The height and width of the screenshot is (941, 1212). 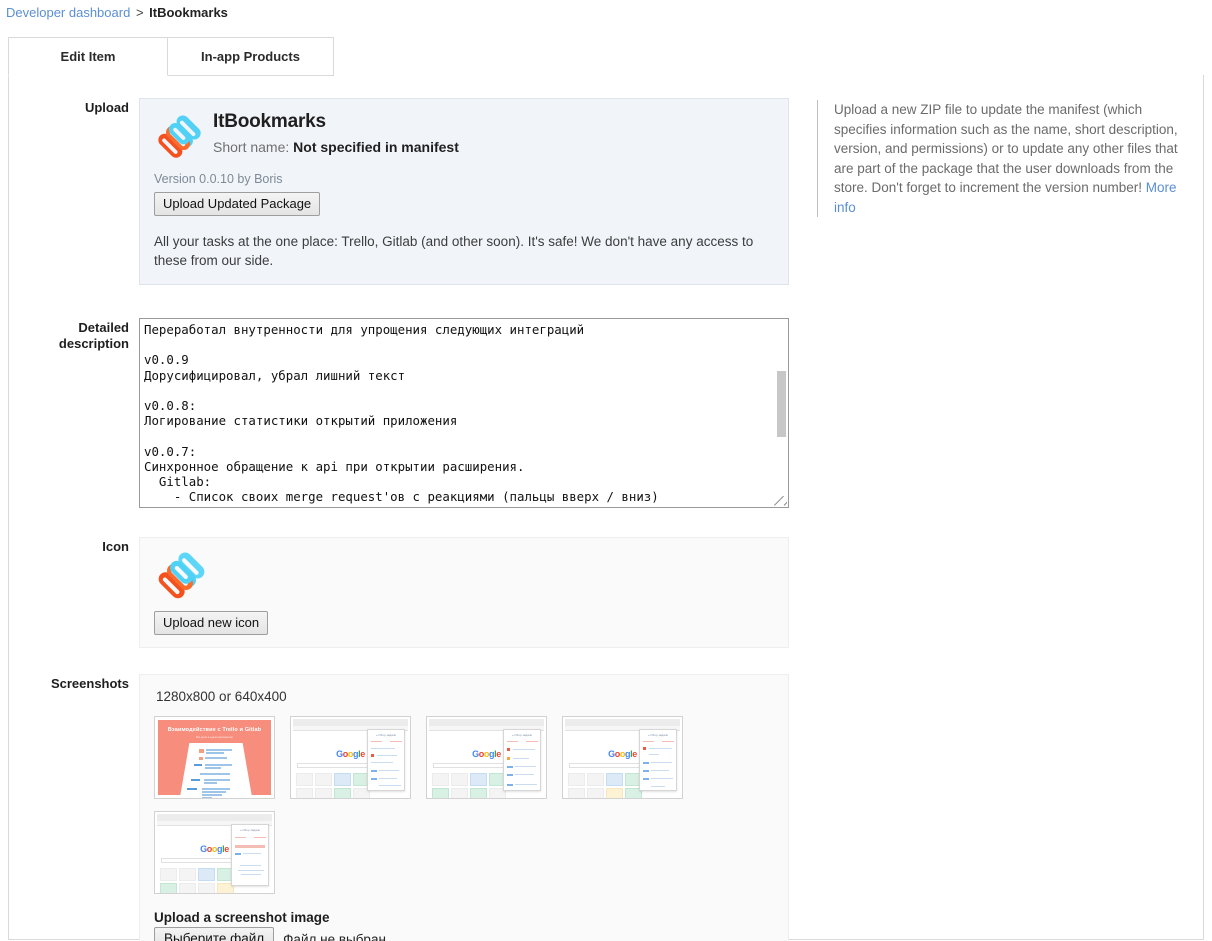 I want to click on breadcrumb-link-developer-dashboard: Developer dashboard, so click(x=68, y=12).